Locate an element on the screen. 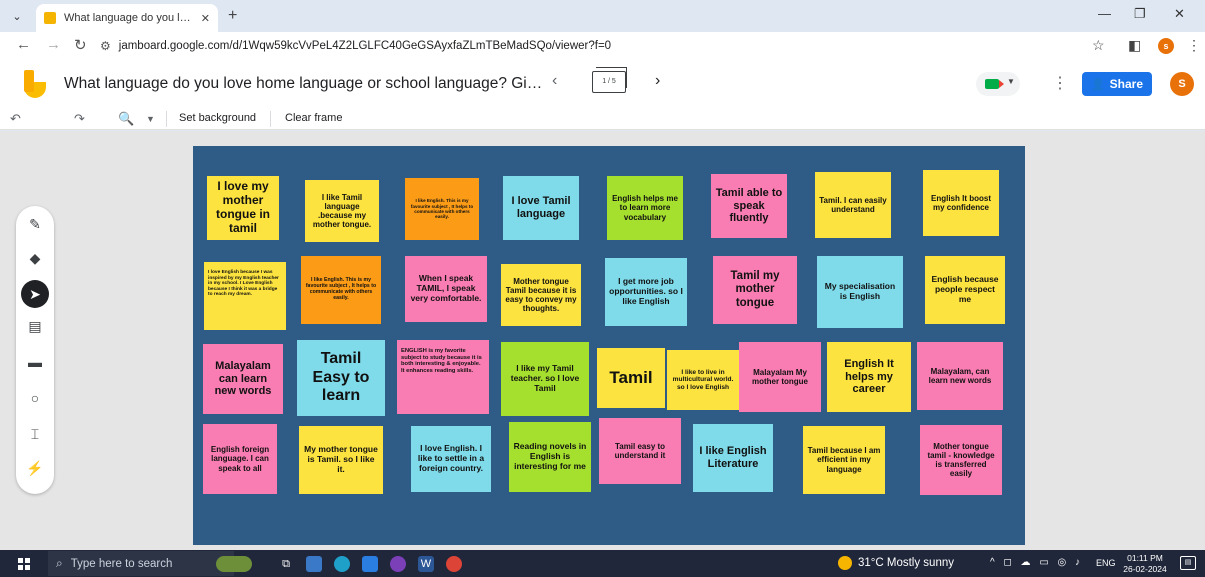 This screenshot has width=1205, height=577. sticky-note: I love my mother tongue in tamil is located at coordinates (243, 208).